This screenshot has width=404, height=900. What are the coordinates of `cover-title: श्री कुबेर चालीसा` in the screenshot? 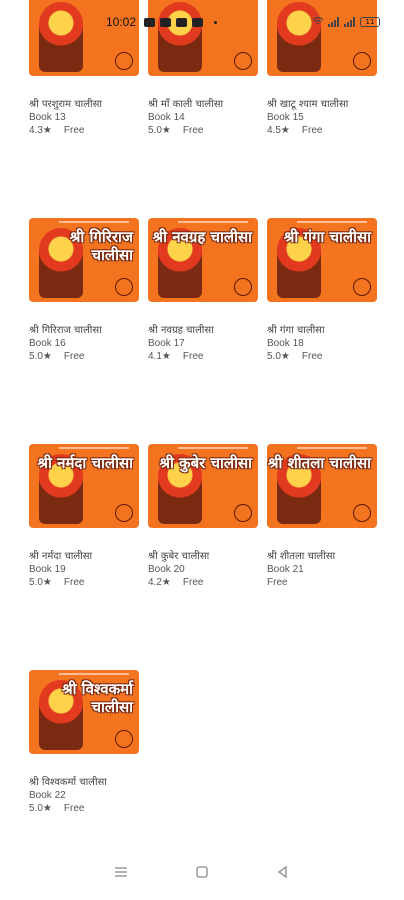 It's located at (205, 463).